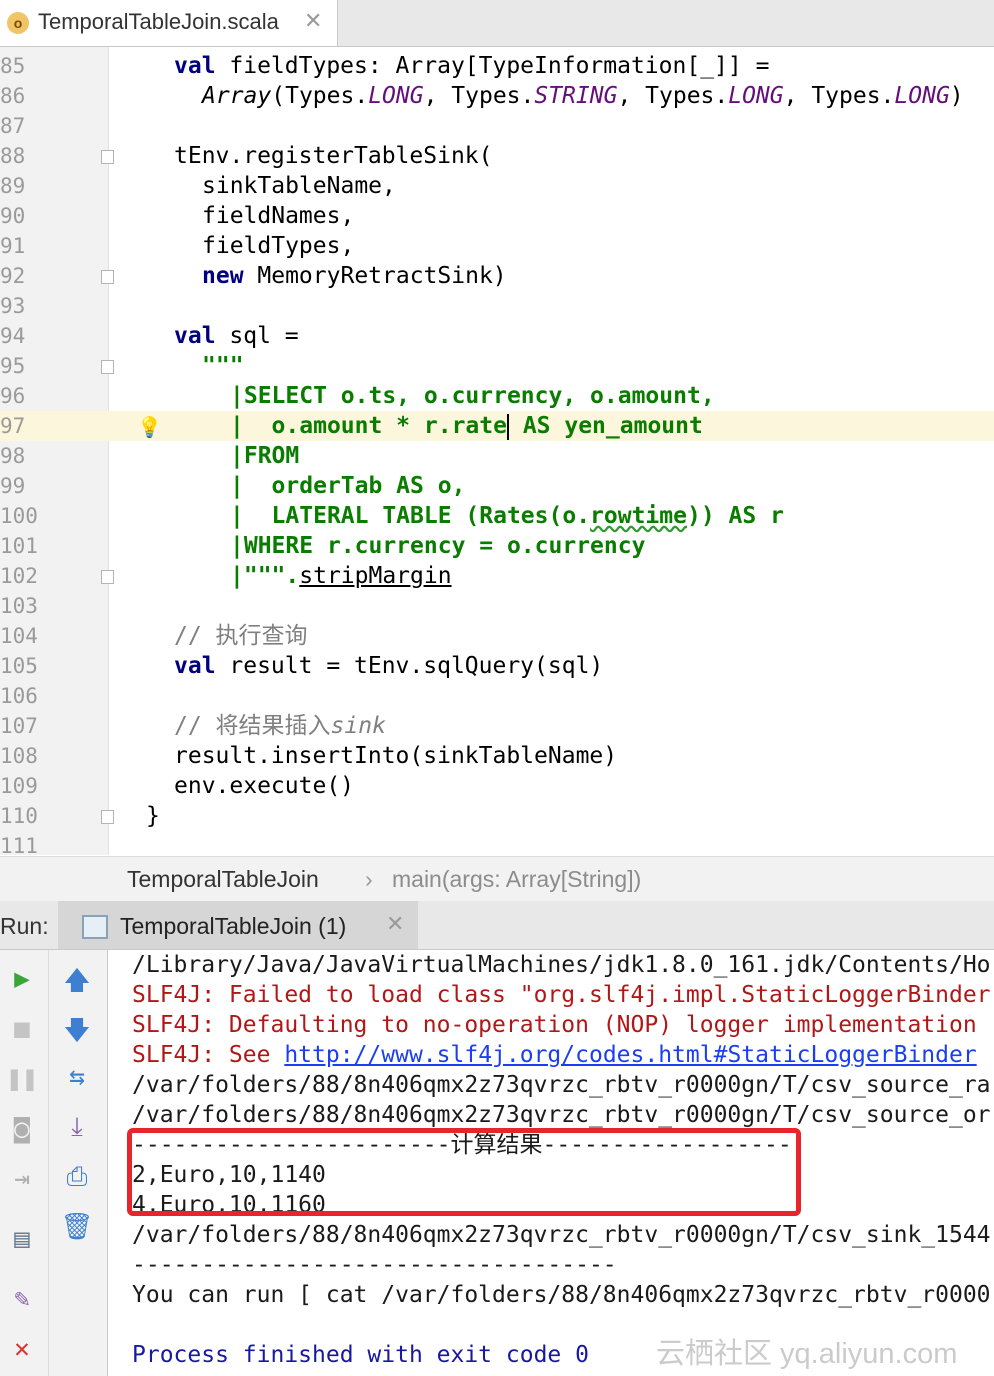 The width and height of the screenshot is (994, 1376). I want to click on line-number: 102, so click(19, 576).